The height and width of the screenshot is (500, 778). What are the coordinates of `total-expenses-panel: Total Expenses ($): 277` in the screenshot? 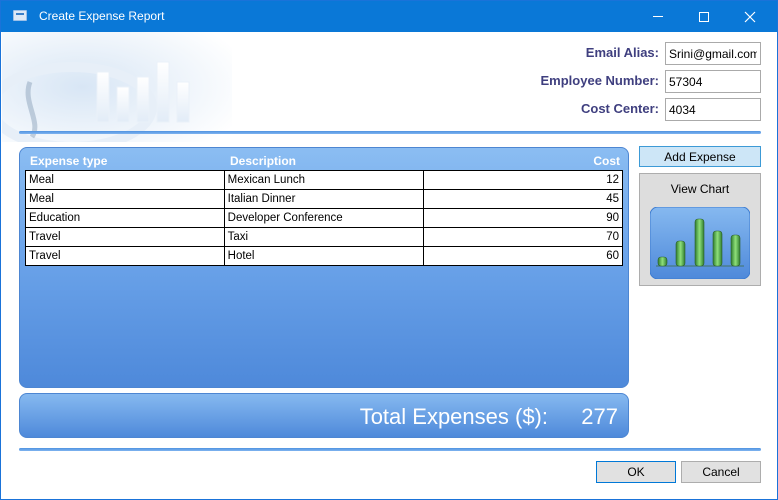 It's located at (324, 415).